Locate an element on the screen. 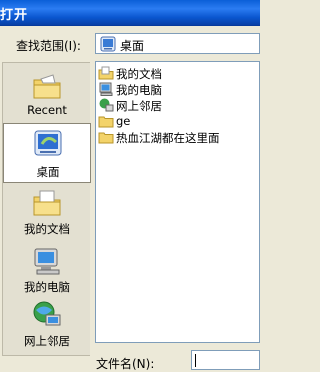  place-my-computer: 我的电脑 is located at coordinates (47, 273).